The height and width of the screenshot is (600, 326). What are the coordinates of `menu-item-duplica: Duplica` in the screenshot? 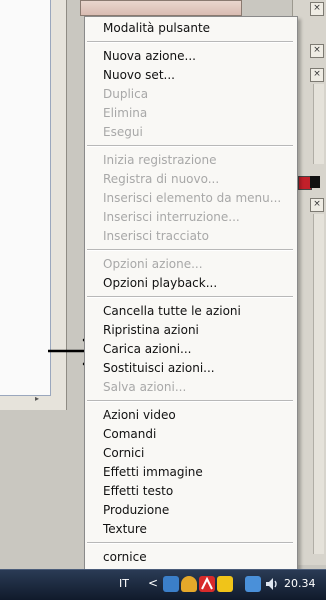 It's located at (126, 94).